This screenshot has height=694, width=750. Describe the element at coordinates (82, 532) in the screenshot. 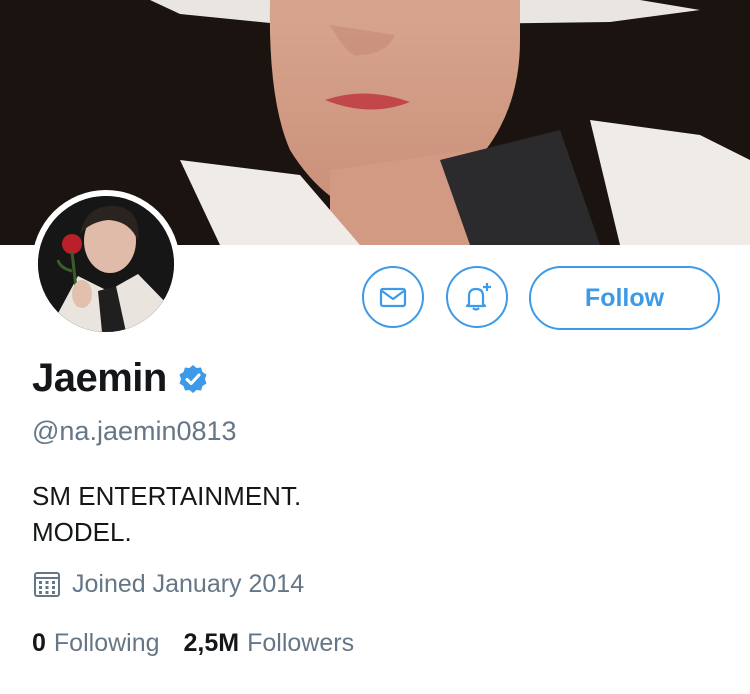

I see `bio-line: MODEL.` at that location.